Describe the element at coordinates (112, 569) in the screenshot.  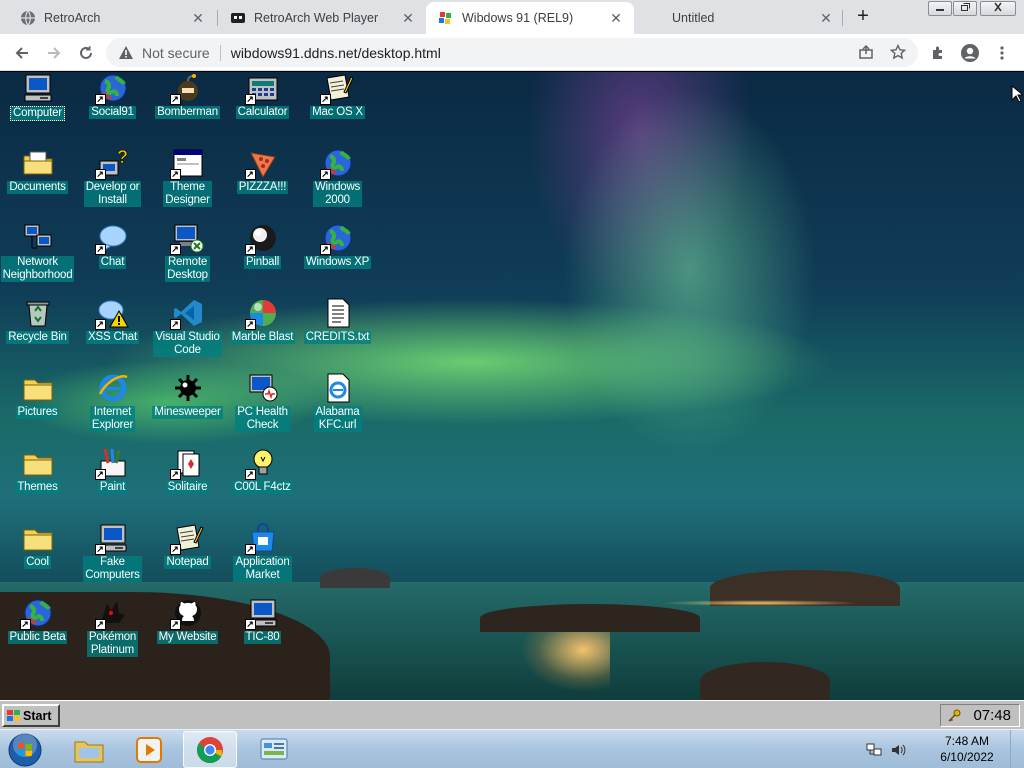
I see `desktop-icon-label: Fake Computers` at that location.